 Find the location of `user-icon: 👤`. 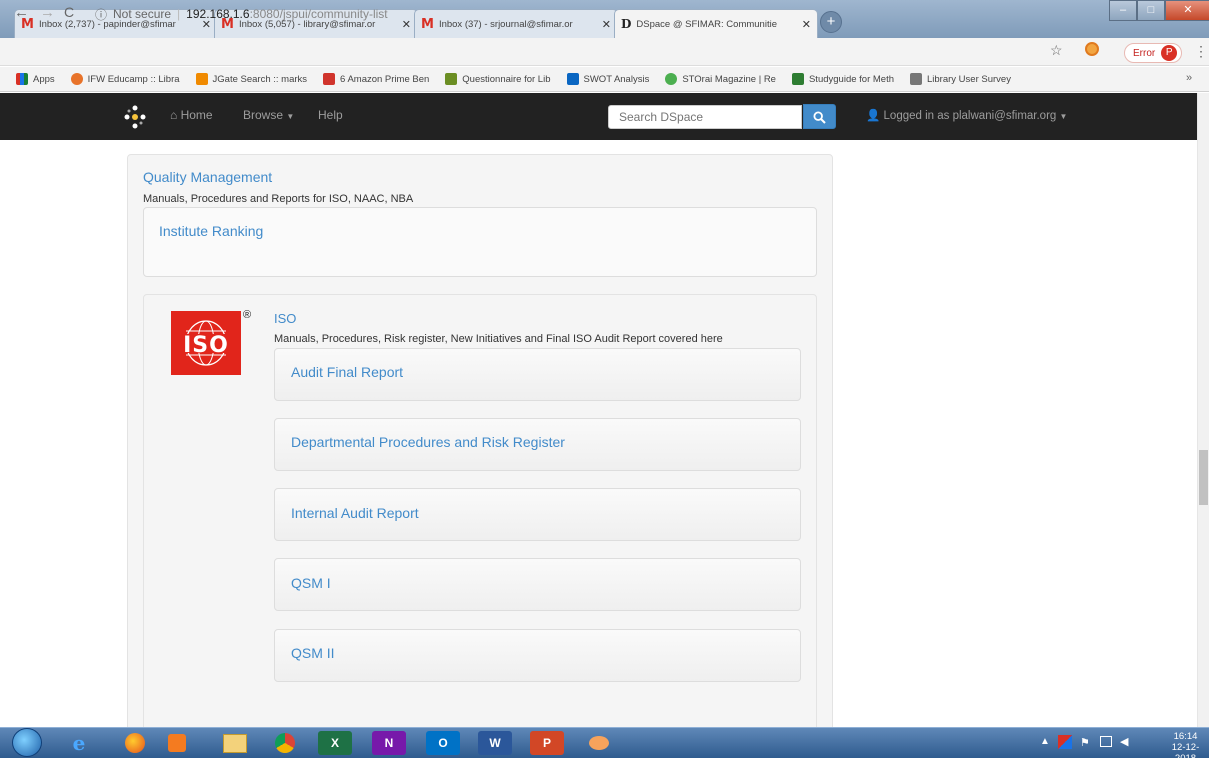

user-icon: 👤 is located at coordinates (873, 116).